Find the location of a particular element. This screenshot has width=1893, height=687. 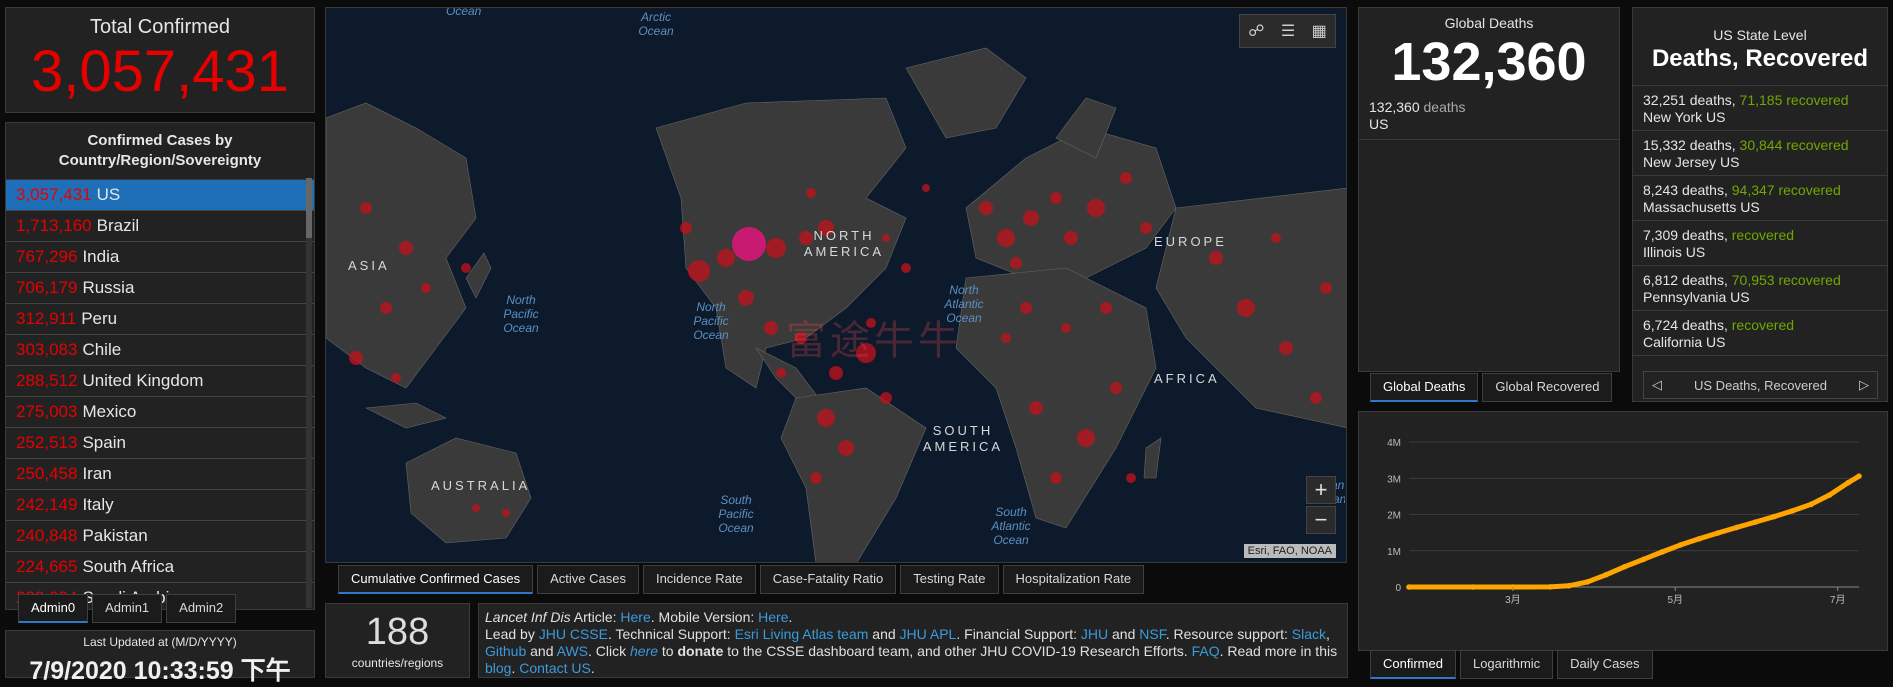

state-name: New Jersey US is located at coordinates (1691, 162).